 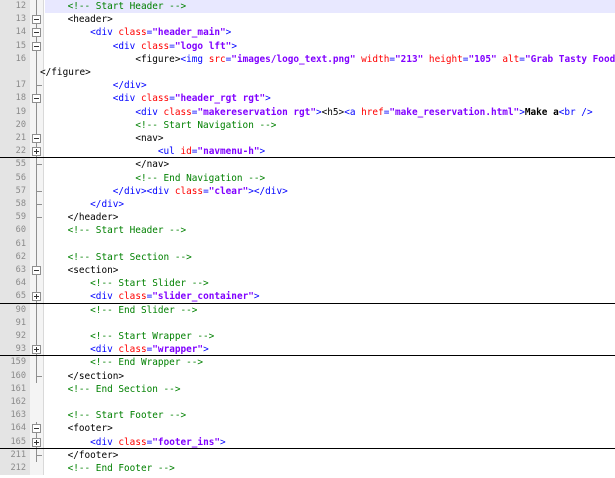 What do you see at coordinates (186, 442) in the screenshot?
I see `code-token: "footer_ins"` at bounding box center [186, 442].